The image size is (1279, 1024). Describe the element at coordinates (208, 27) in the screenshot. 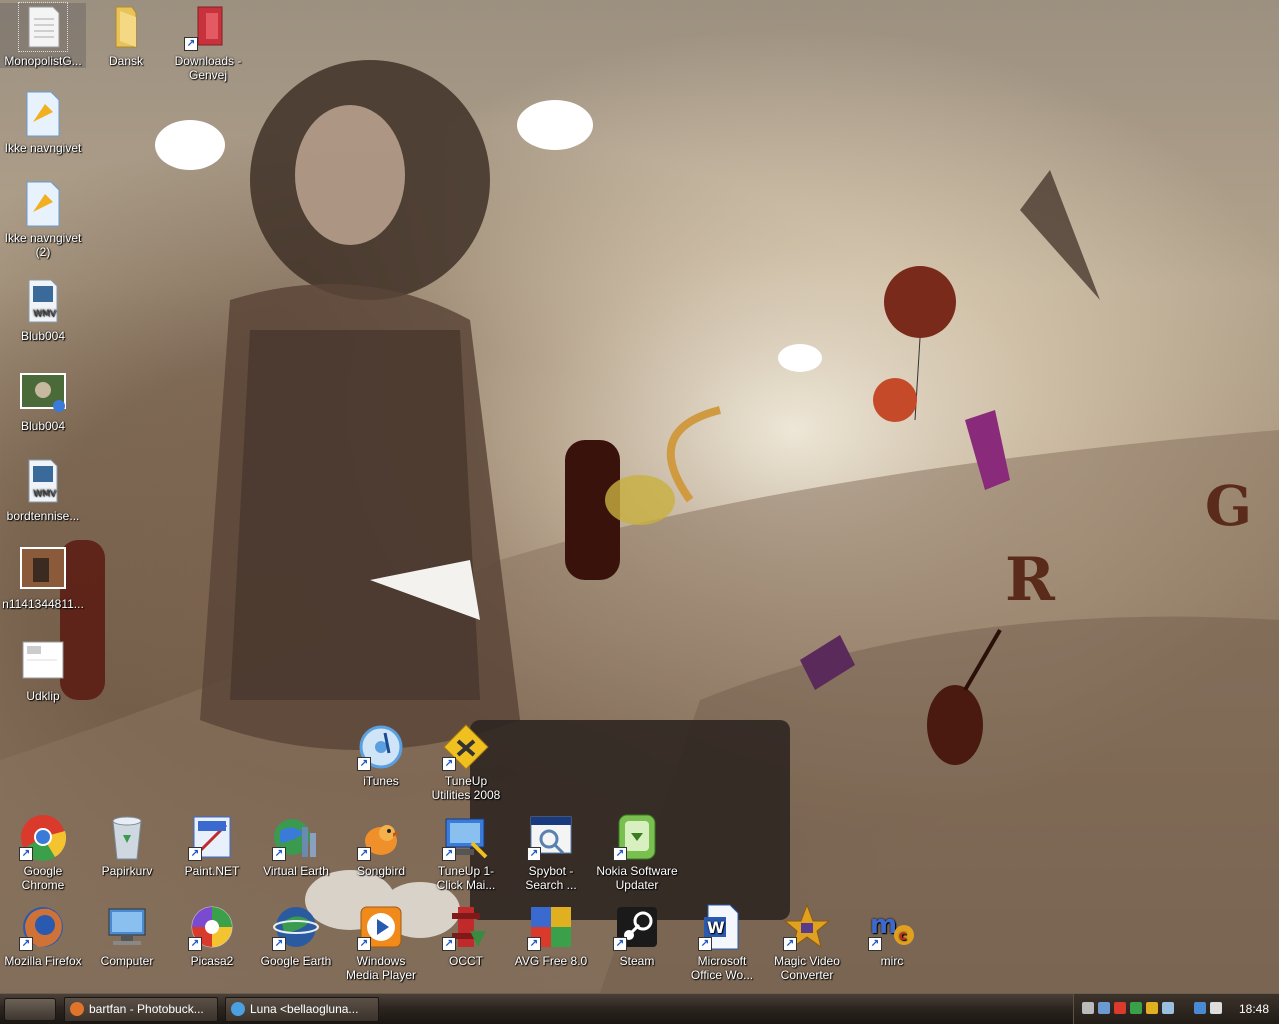

I see `downloads-folder-icon: ↗` at that location.